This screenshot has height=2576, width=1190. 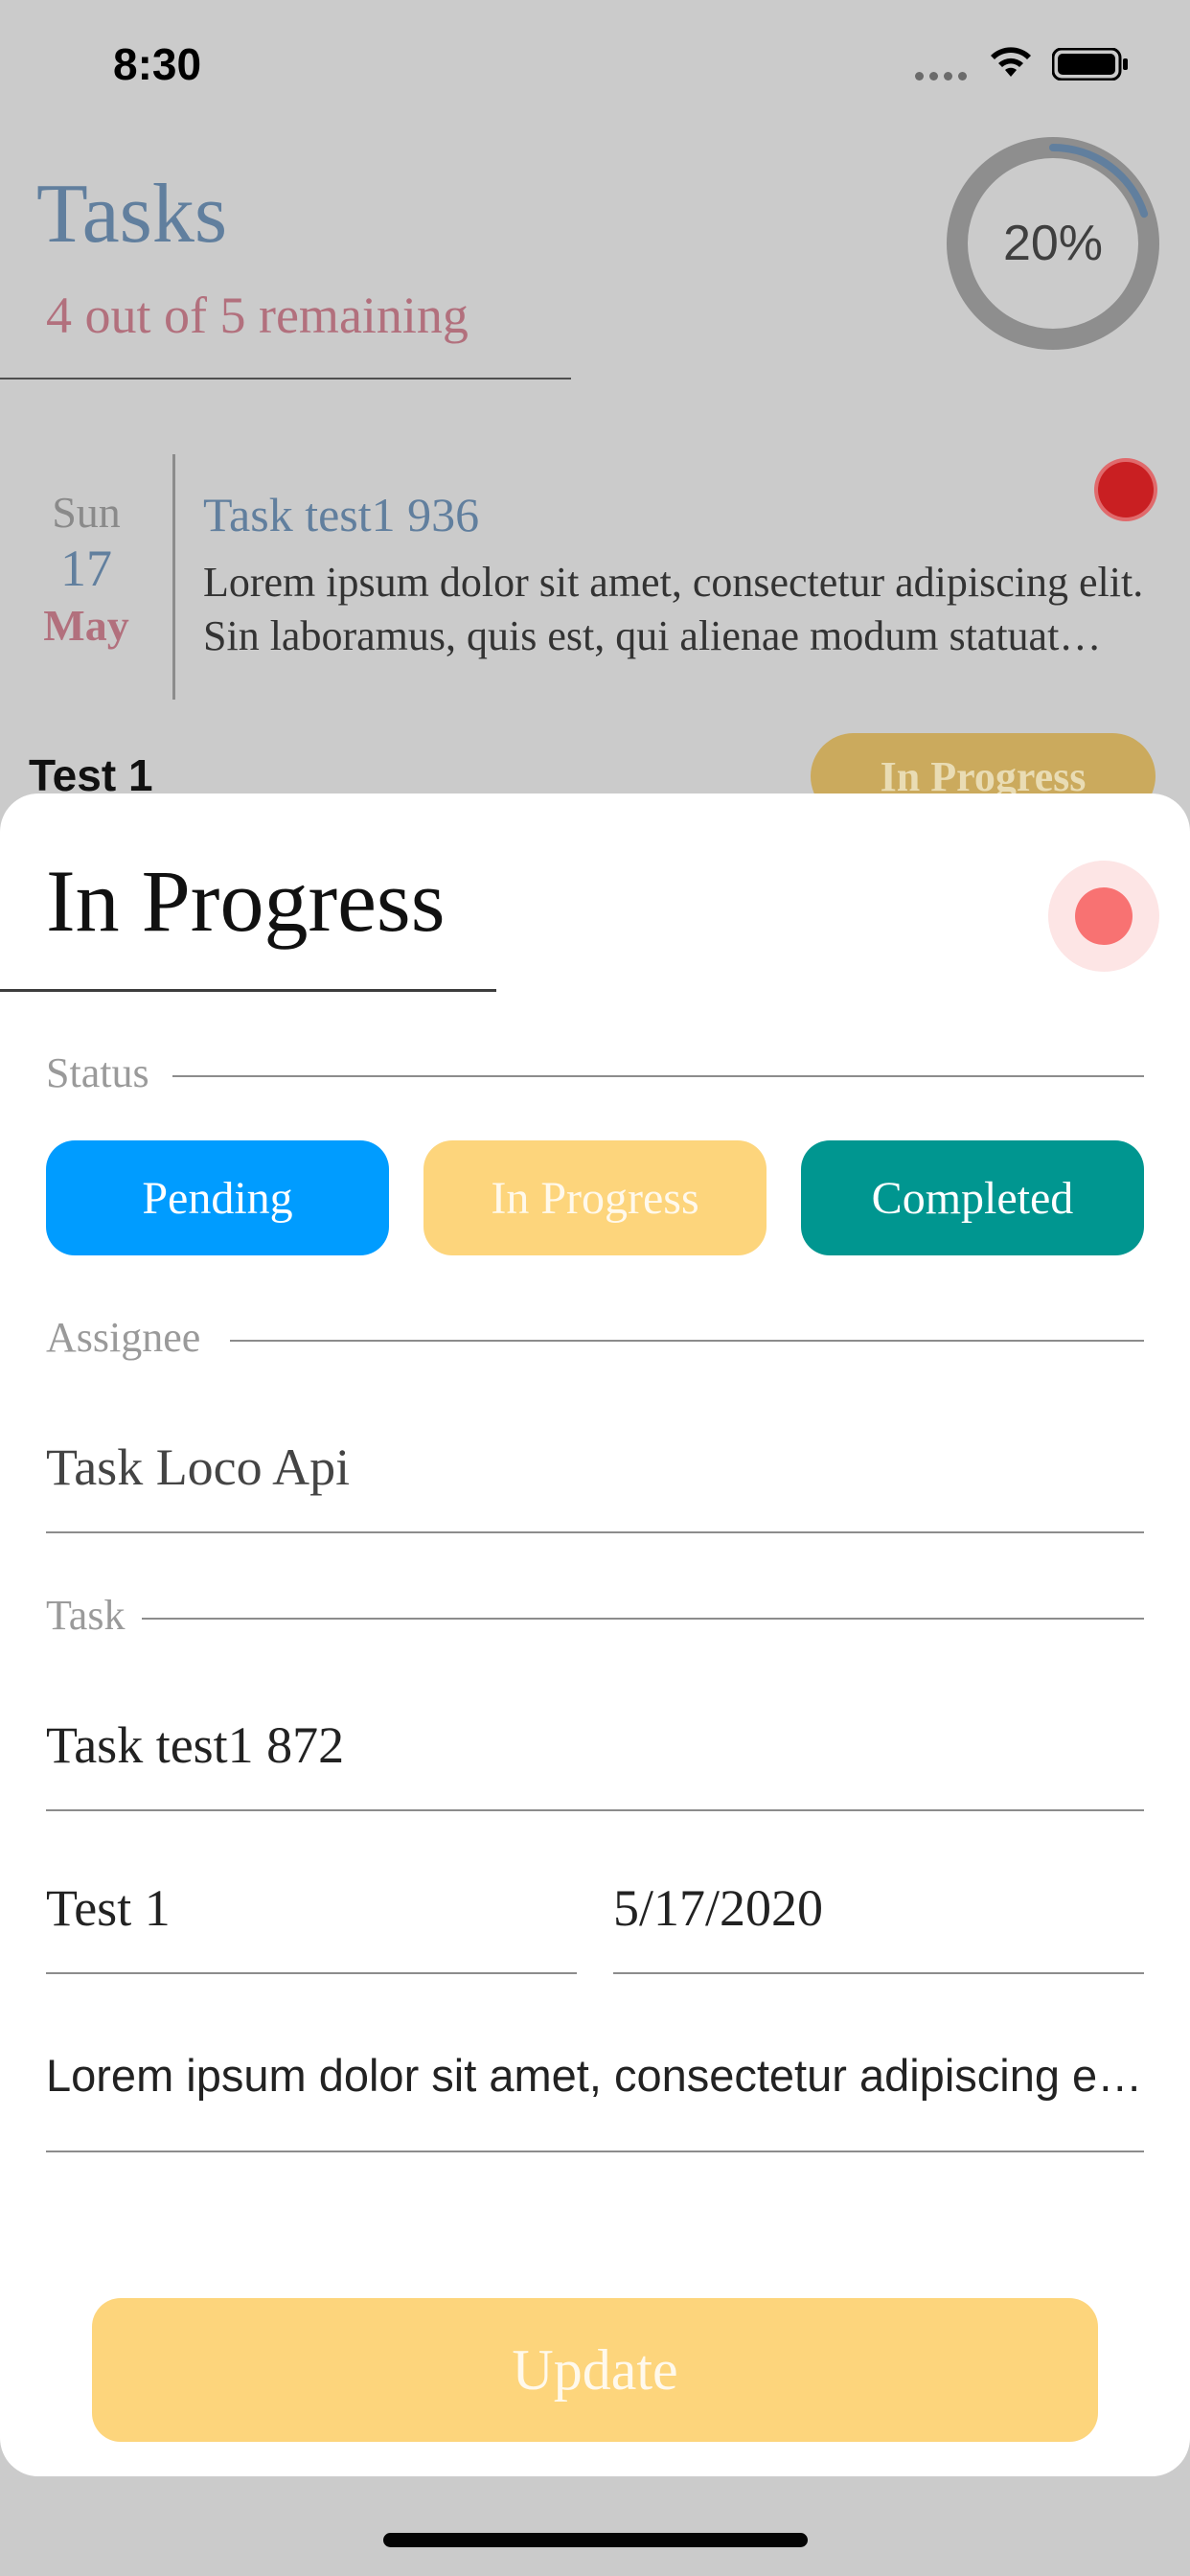 I want to click on page-title: Tasks, so click(x=132, y=214).